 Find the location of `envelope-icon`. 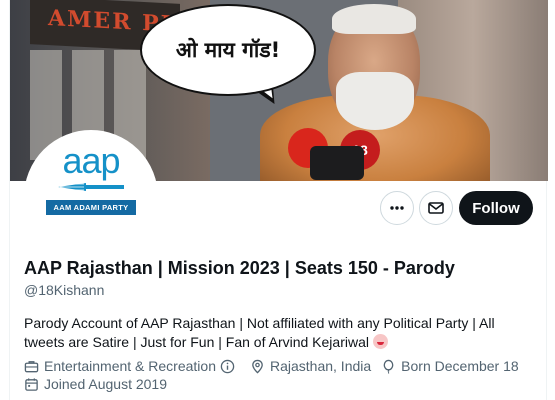

envelope-icon is located at coordinates (436, 208).